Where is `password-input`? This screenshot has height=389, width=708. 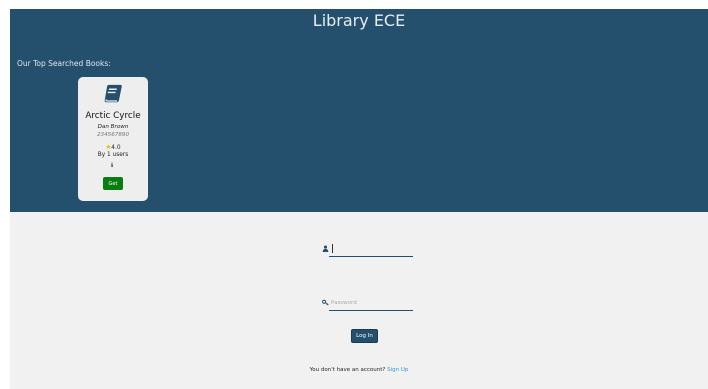 password-input is located at coordinates (371, 303).